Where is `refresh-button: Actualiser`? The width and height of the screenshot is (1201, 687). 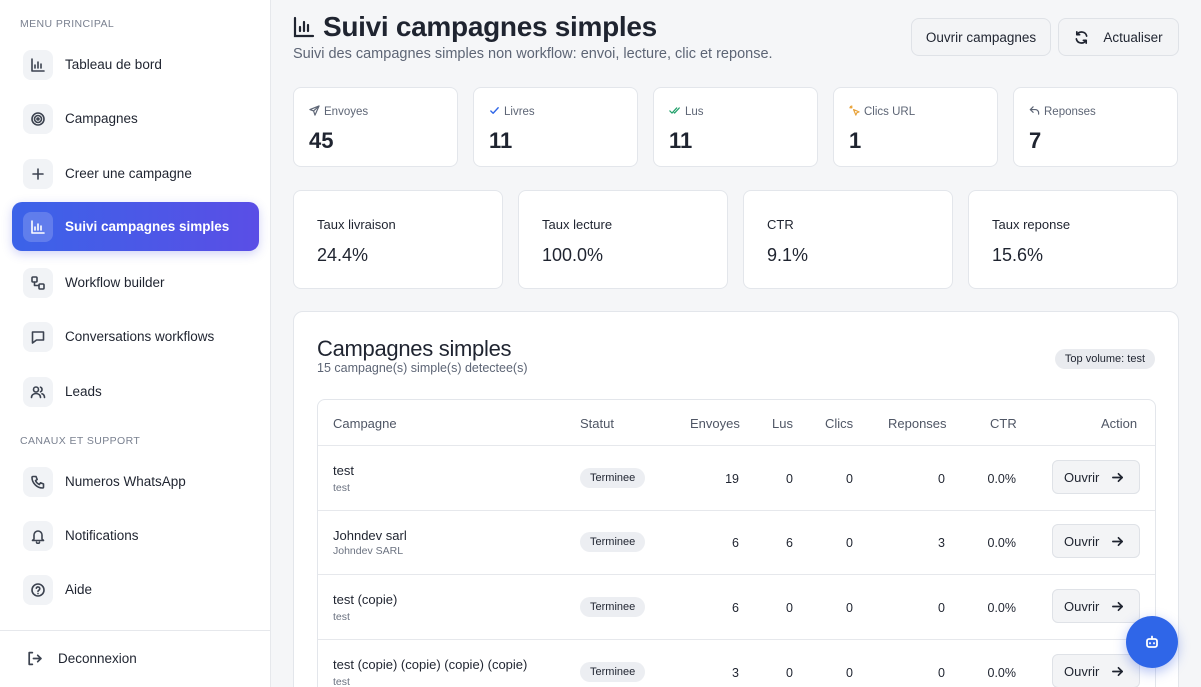
refresh-button: Actualiser is located at coordinates (1118, 37).